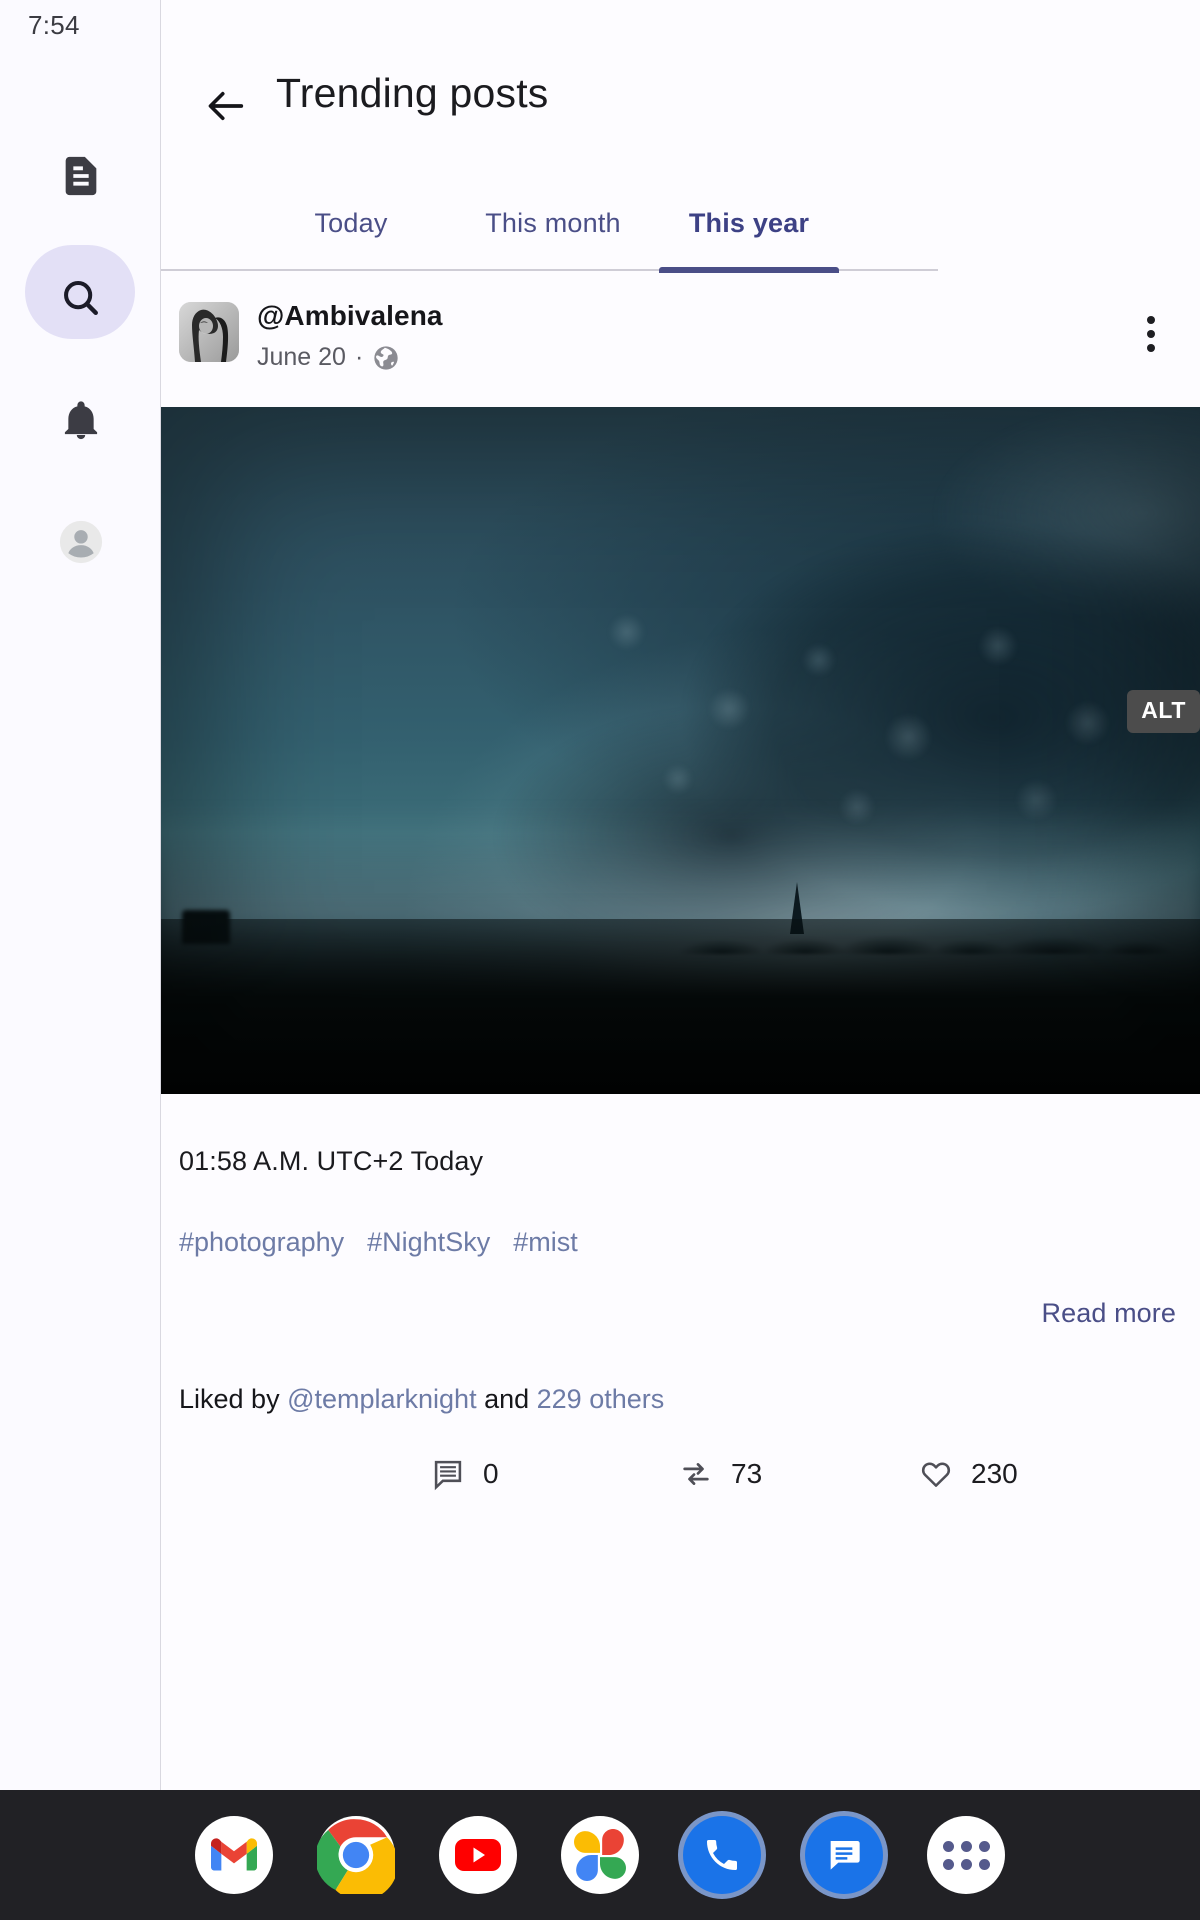  Describe the element at coordinates (351, 223) in the screenshot. I see `tab-today: Today` at that location.